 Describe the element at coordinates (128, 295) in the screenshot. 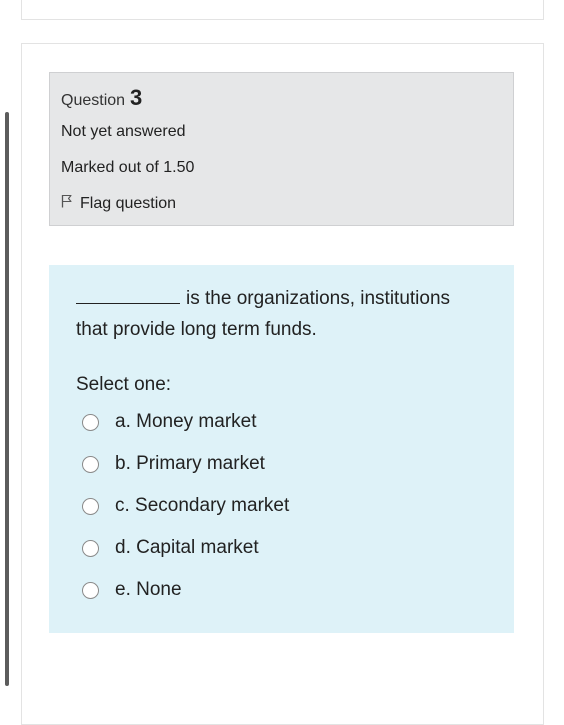

I see `fill-in-blank` at that location.